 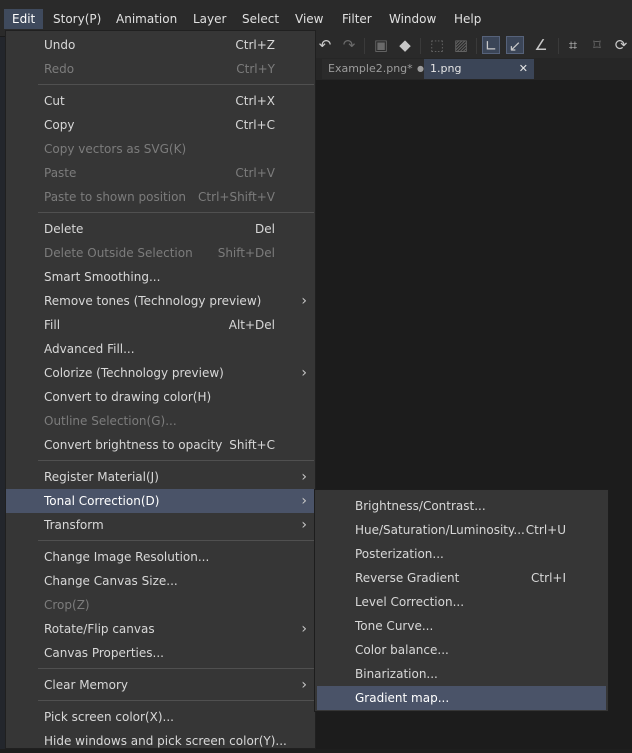 I want to click on menu-item-label: Convert to drawing color(H), so click(x=128, y=397).